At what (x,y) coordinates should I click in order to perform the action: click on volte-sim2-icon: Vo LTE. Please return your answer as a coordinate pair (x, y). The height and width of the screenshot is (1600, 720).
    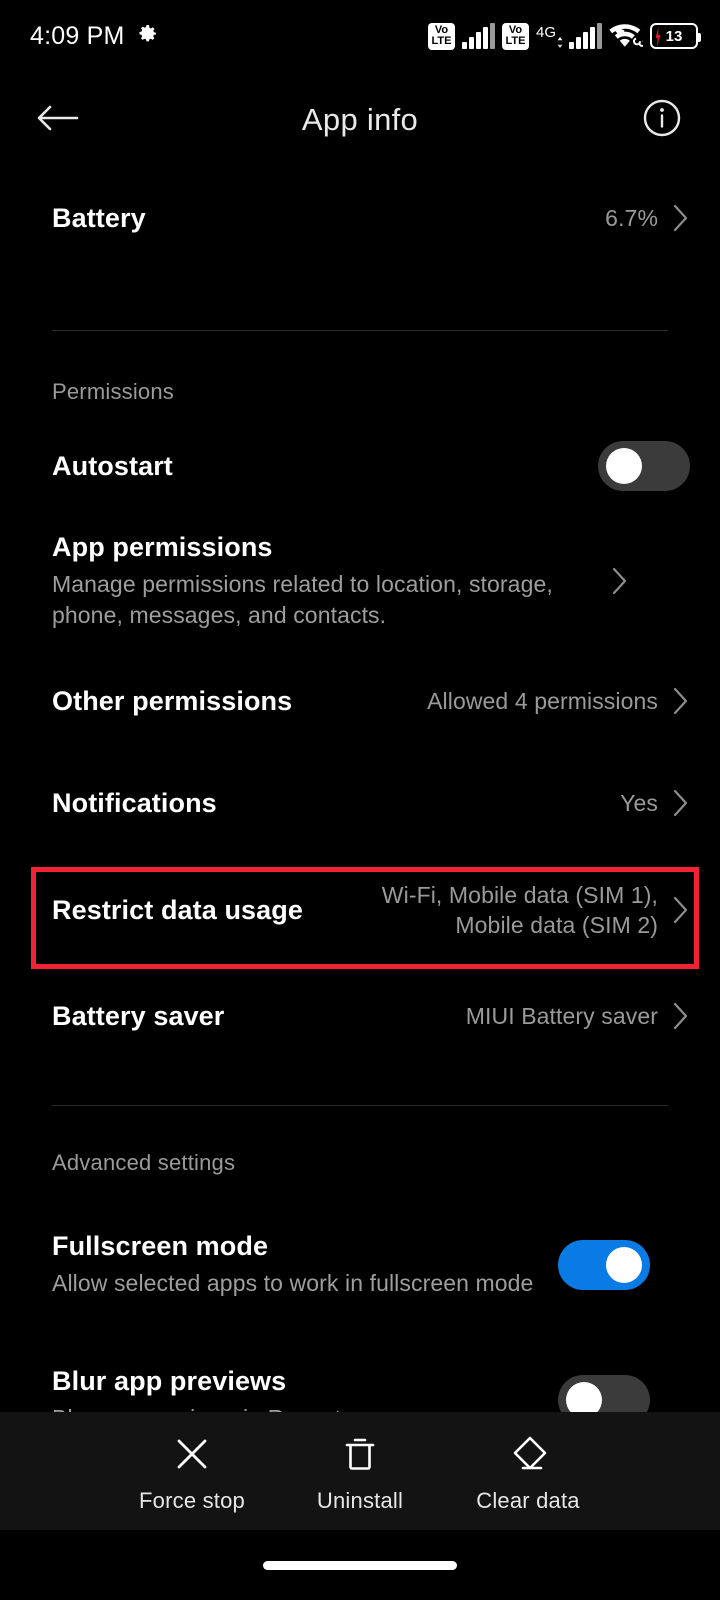
    Looking at the image, I should click on (515, 36).